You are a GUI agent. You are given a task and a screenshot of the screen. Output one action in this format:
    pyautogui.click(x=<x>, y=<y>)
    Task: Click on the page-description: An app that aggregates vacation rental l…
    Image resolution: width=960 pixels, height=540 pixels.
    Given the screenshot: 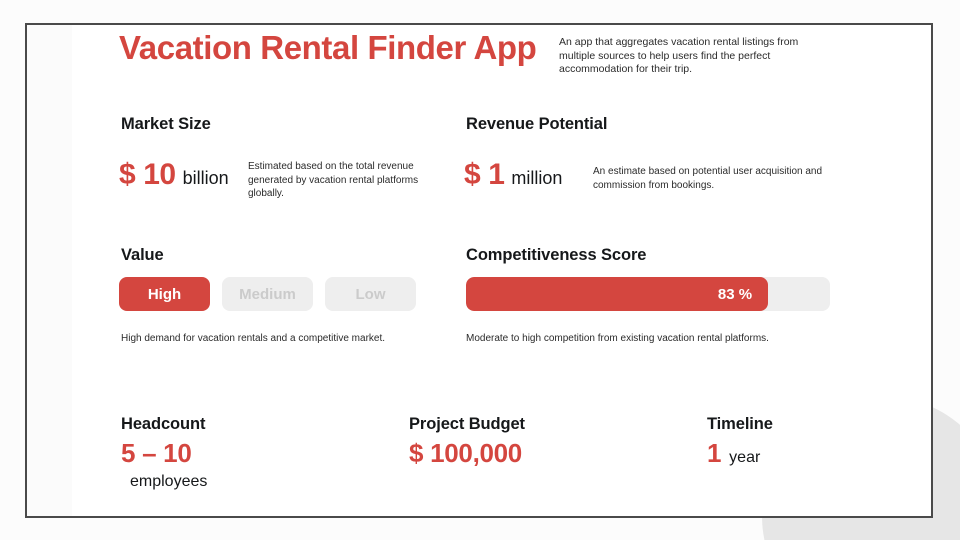 What is the action you would take?
    pyautogui.click(x=679, y=55)
    